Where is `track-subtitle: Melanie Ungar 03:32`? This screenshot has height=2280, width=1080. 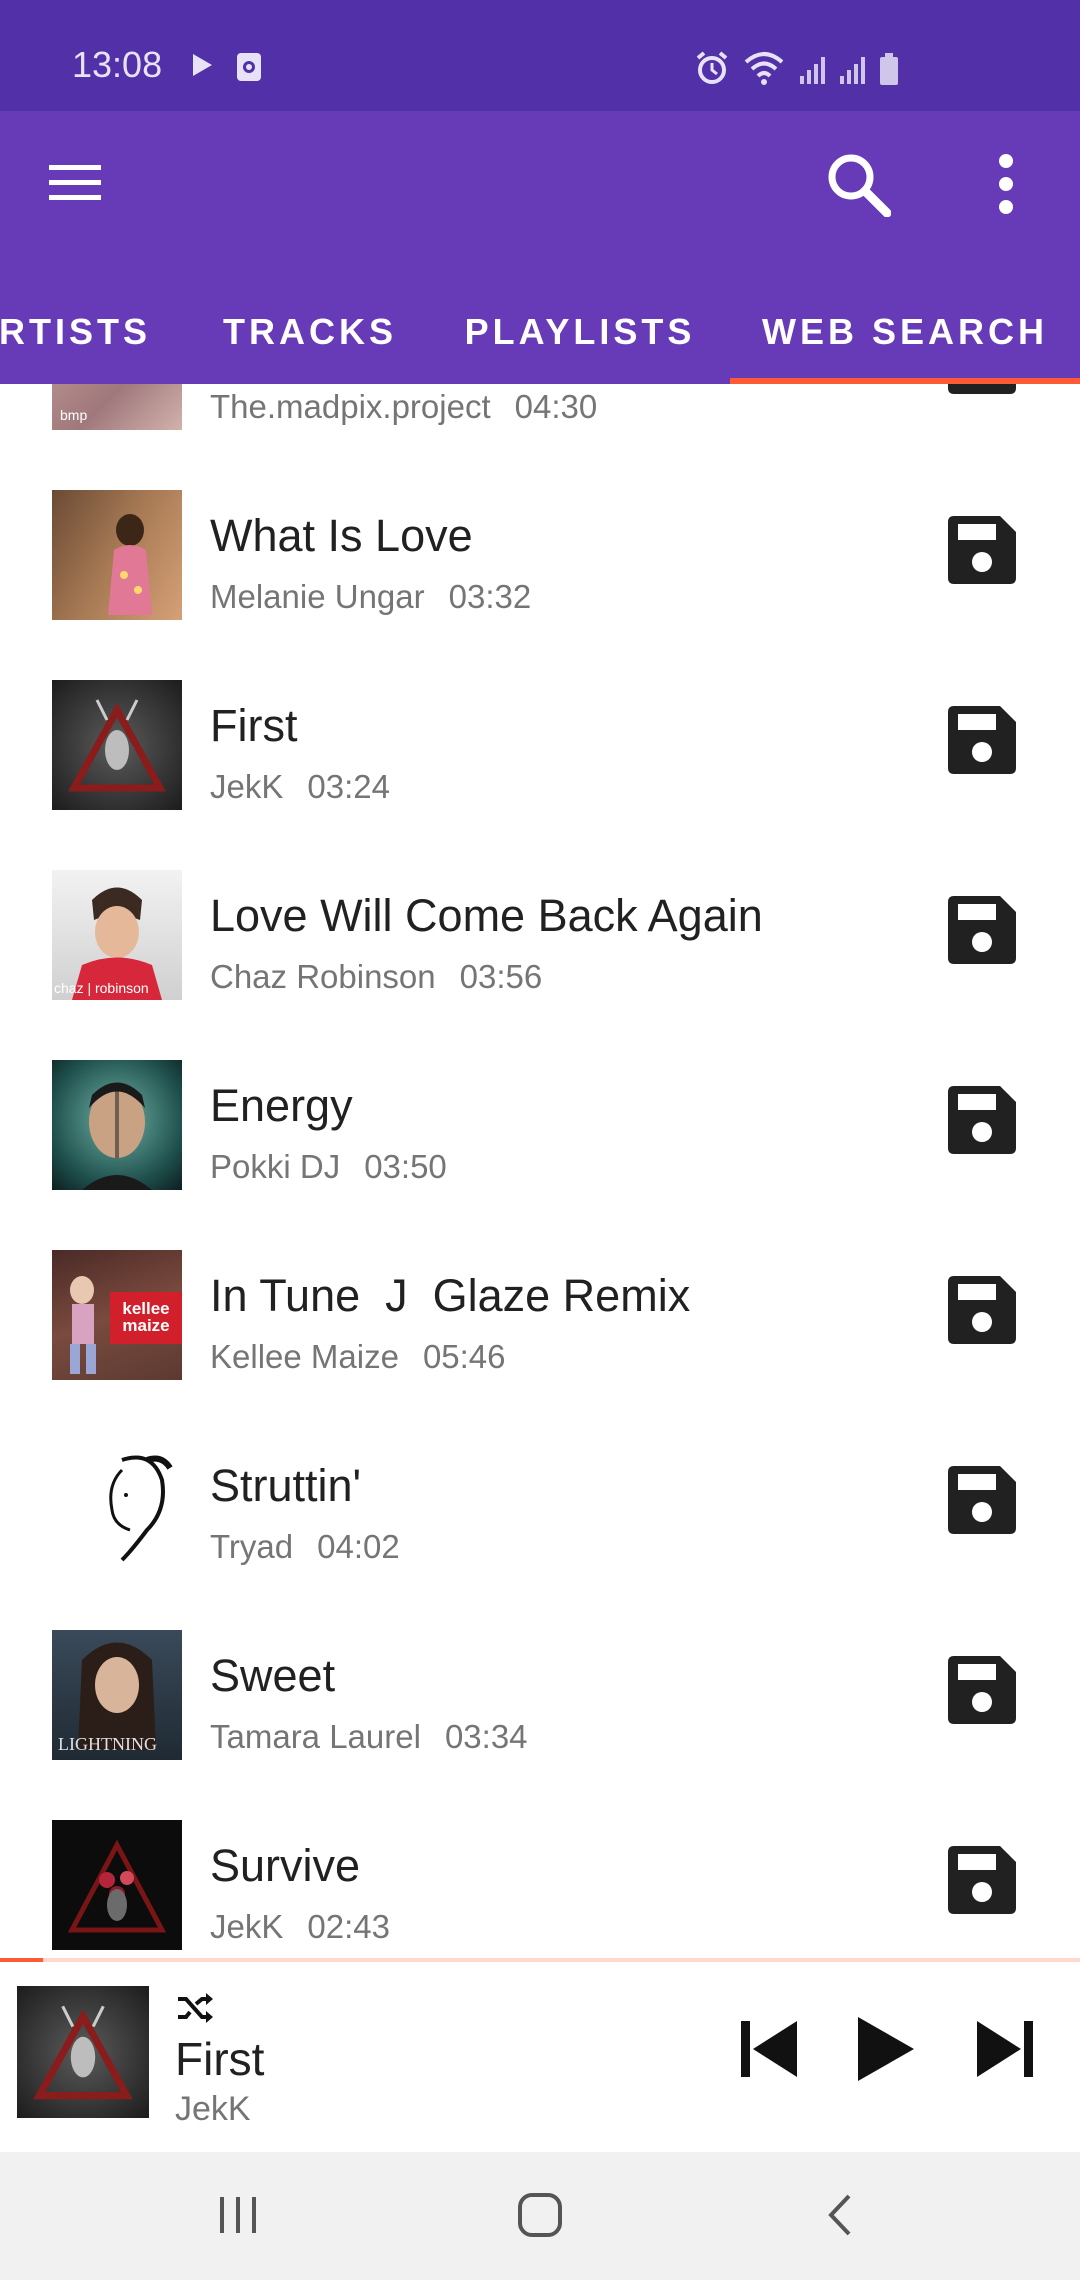
track-subtitle: Melanie Ungar 03:32 is located at coordinates (370, 597).